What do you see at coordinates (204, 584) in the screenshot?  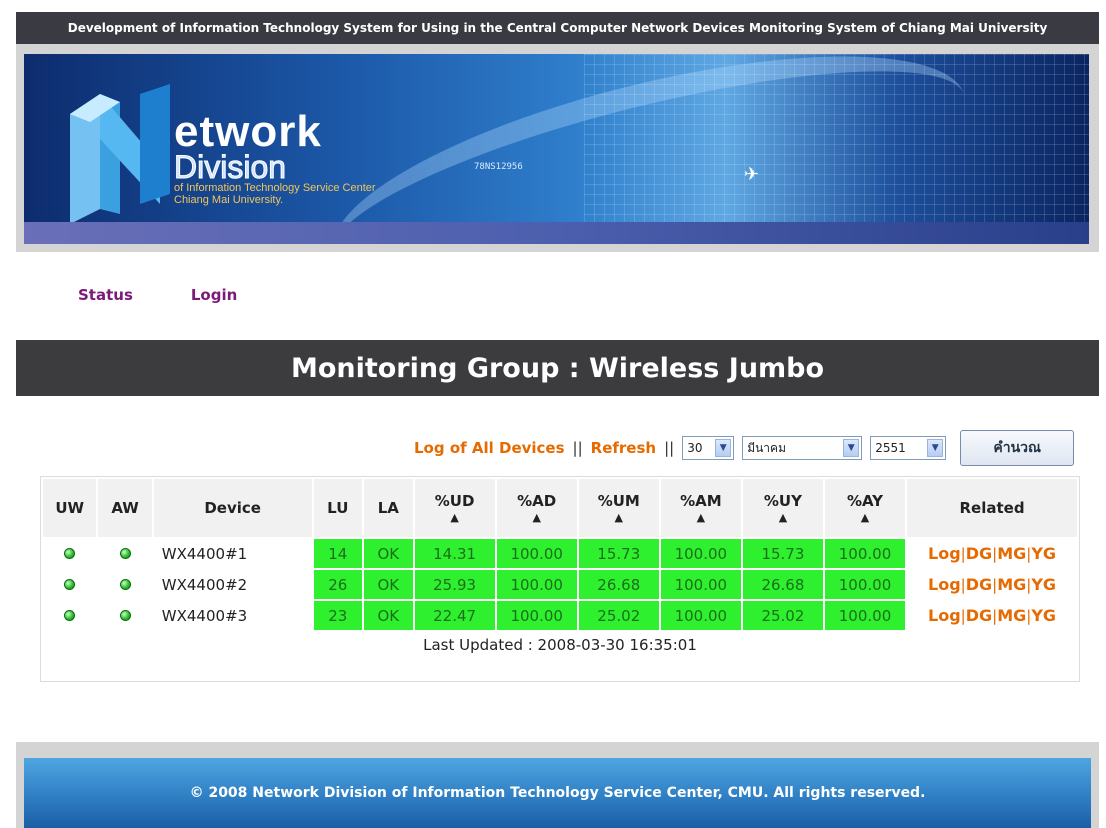 I see `device-name-cell: WX4400#2` at bounding box center [204, 584].